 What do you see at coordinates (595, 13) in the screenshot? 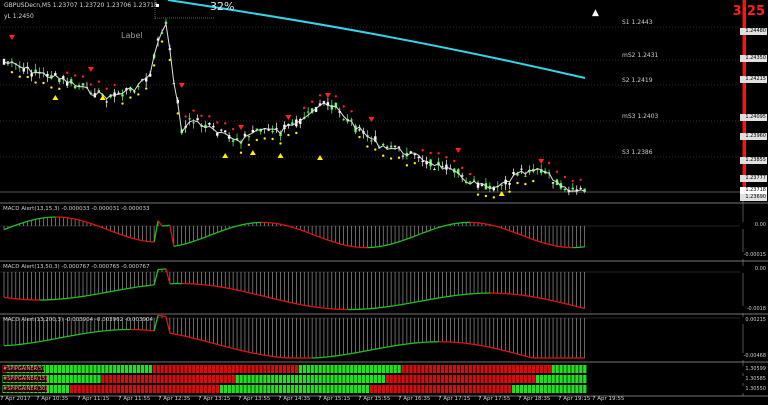
I see `mouse-pointer-icon: ▲` at bounding box center [595, 13].